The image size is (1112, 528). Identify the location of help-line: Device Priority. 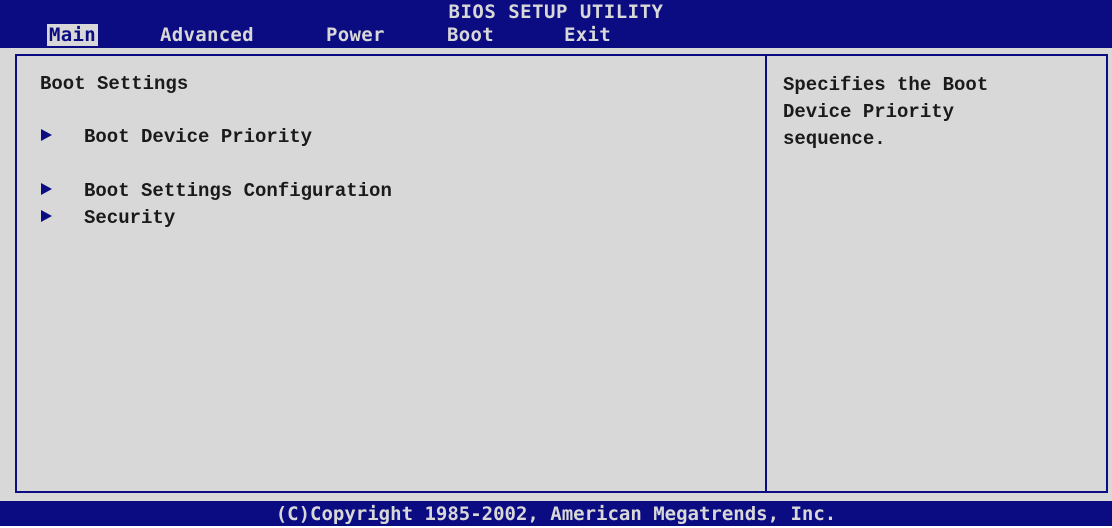
(869, 112).